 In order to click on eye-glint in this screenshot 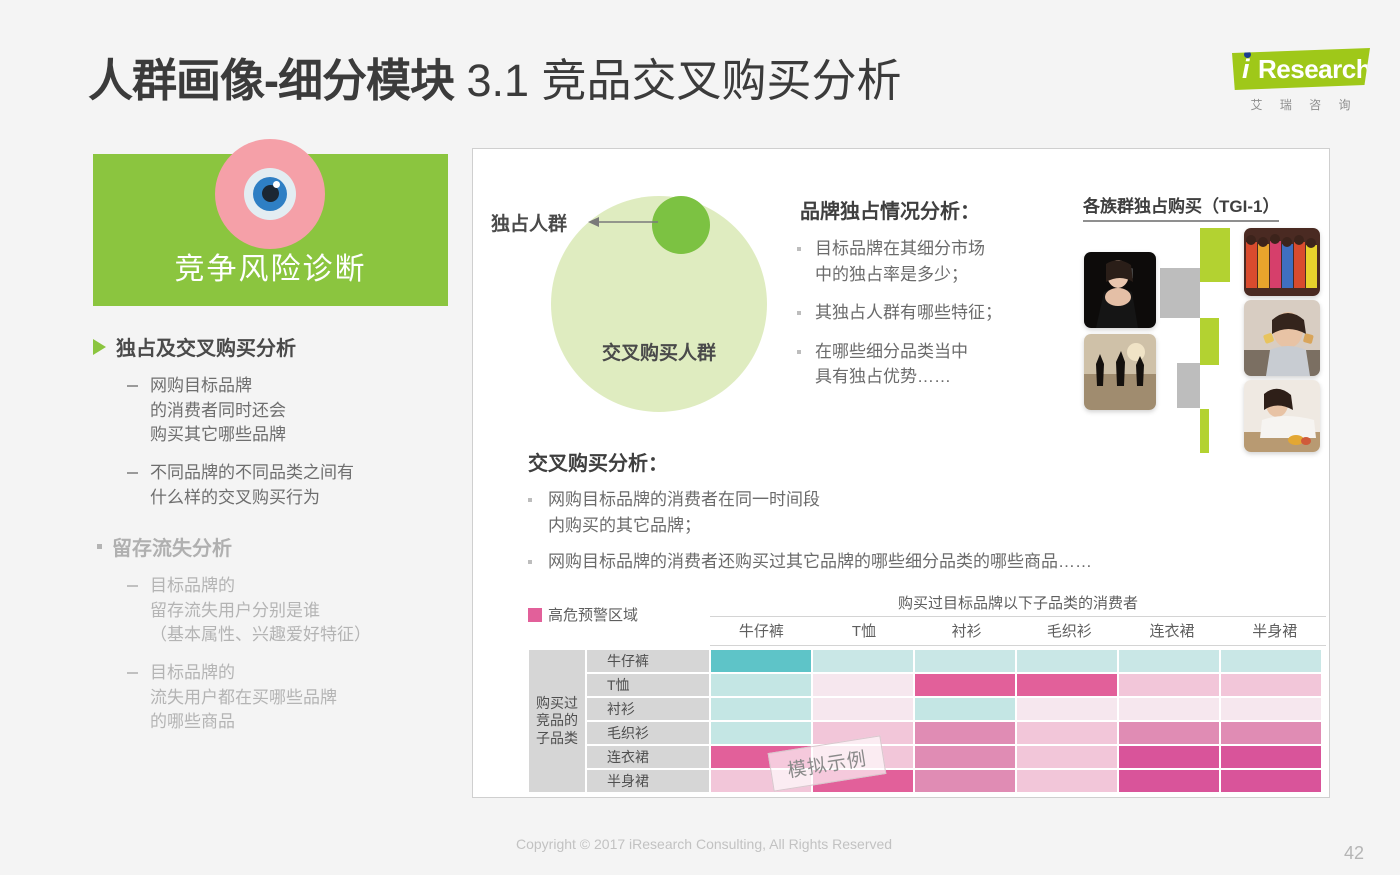, I will do `click(276, 184)`.